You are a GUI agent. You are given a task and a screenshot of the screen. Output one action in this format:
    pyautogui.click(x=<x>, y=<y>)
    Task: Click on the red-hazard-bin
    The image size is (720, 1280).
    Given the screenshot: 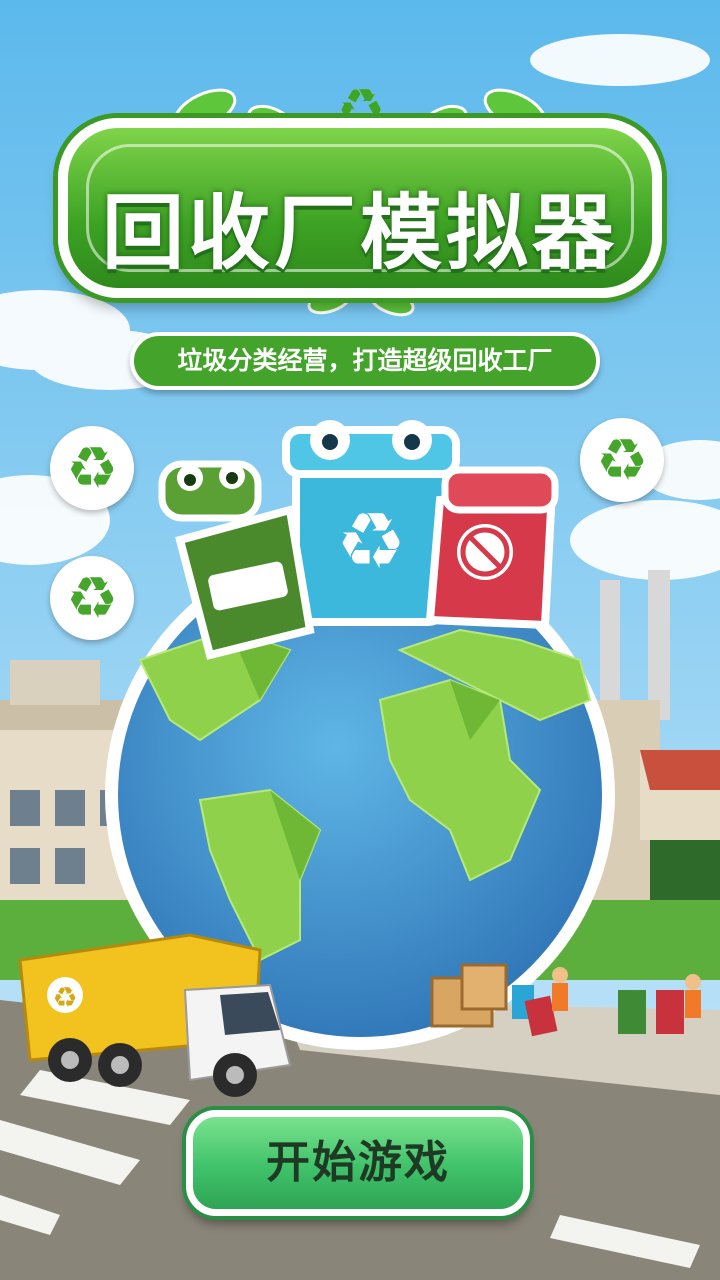 What is the action you would take?
    pyautogui.click(x=492, y=548)
    